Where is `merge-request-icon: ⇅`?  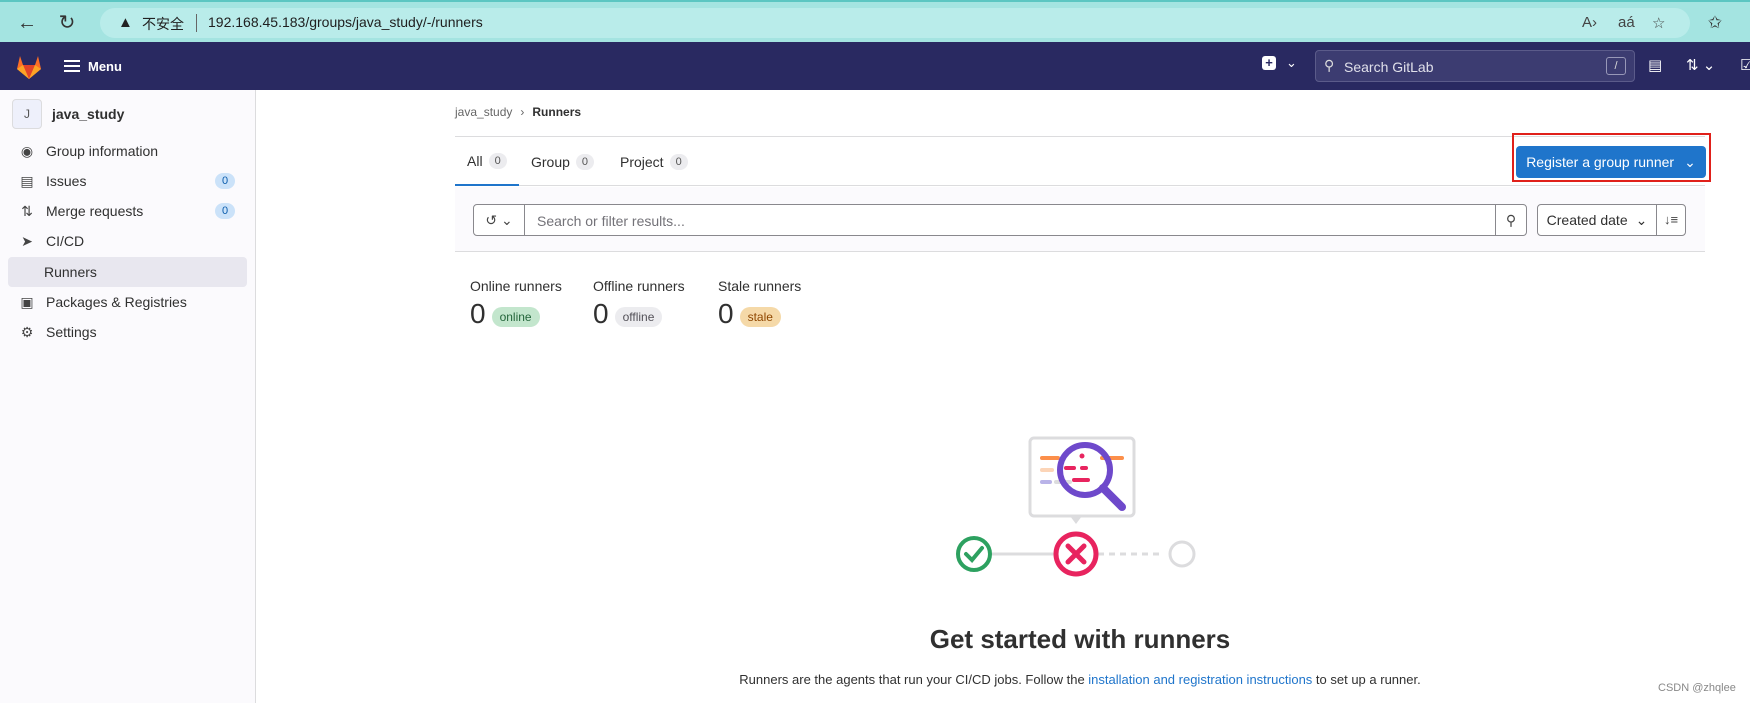
merge-request-icon: ⇅ is located at coordinates (27, 210).